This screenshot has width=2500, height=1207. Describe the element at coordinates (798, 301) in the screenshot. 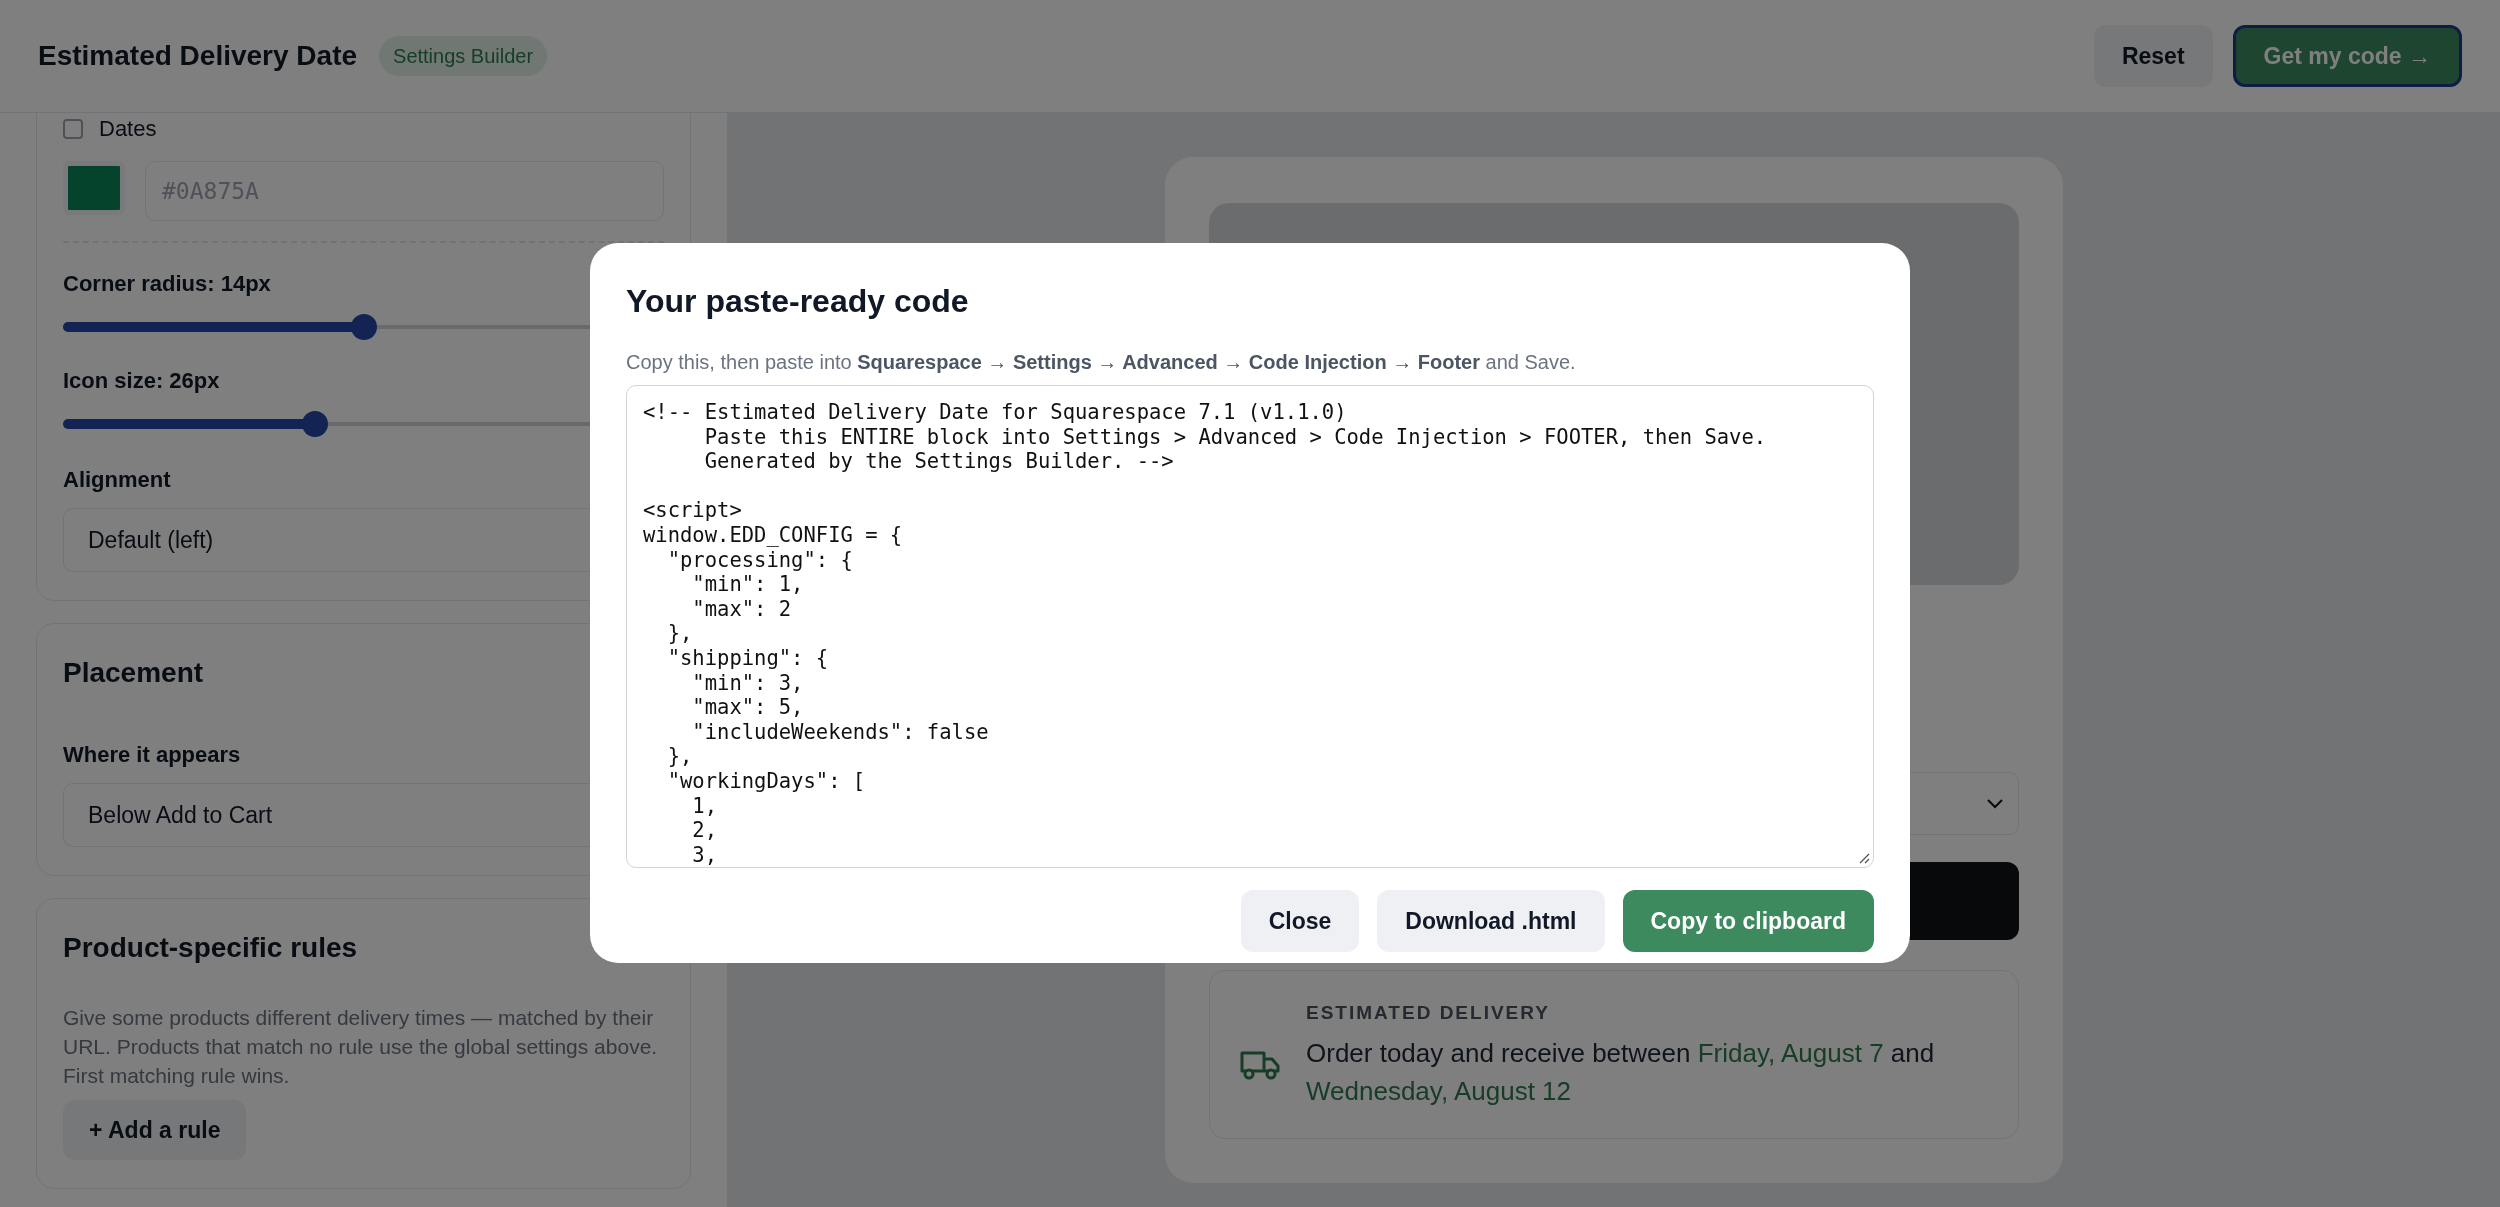

I see `dialog-title: Your paste-ready code` at that location.